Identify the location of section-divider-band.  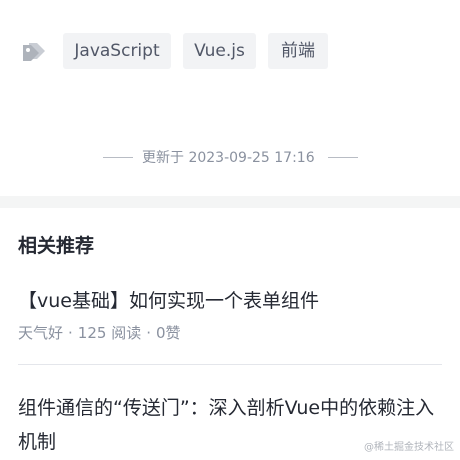
(230, 202).